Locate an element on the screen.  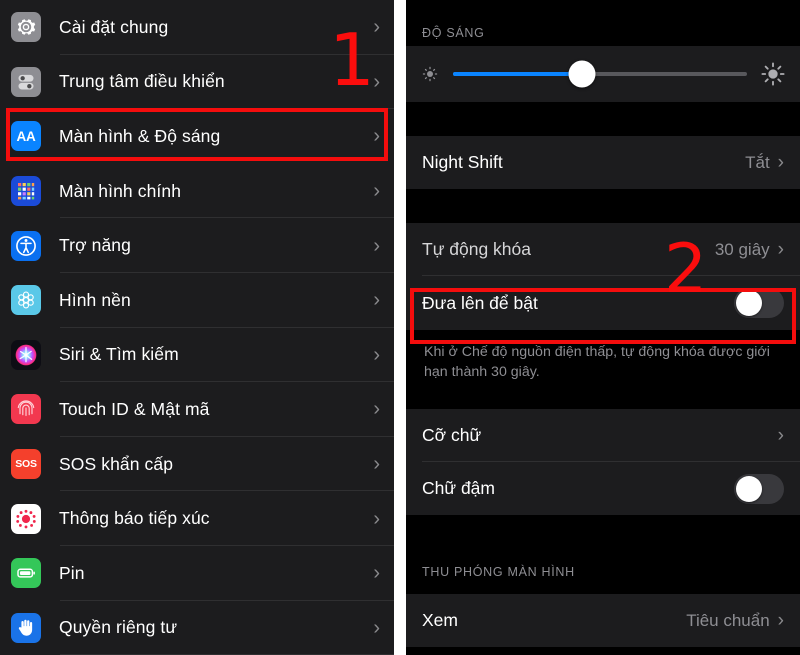
sidebar-item-label: Màn hình & Độ sáng is located at coordinates (140, 135).